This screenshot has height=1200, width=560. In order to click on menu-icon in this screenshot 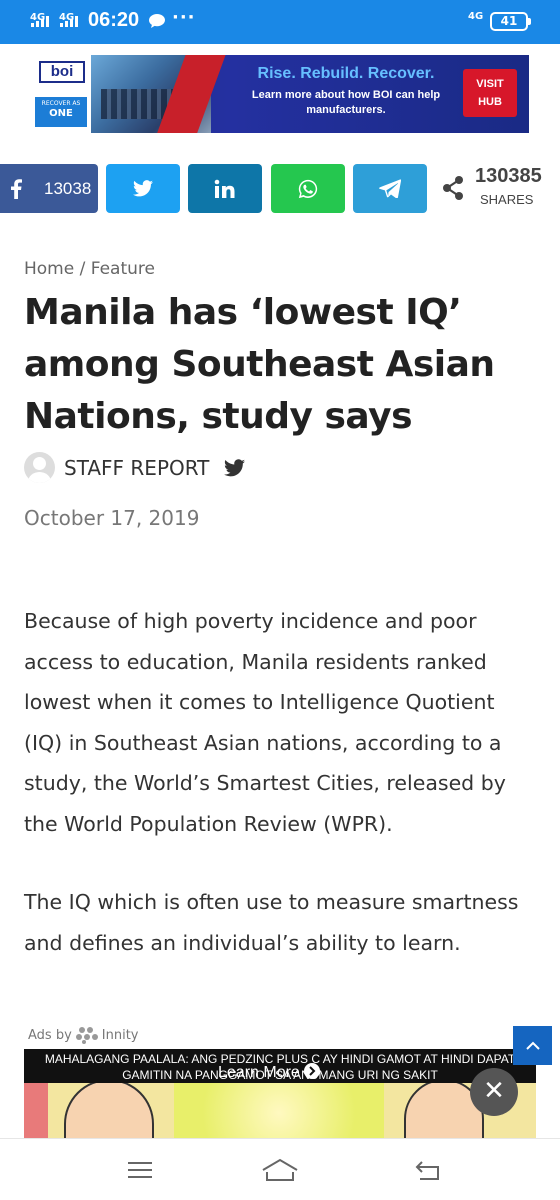, I will do `click(140, 1170)`.